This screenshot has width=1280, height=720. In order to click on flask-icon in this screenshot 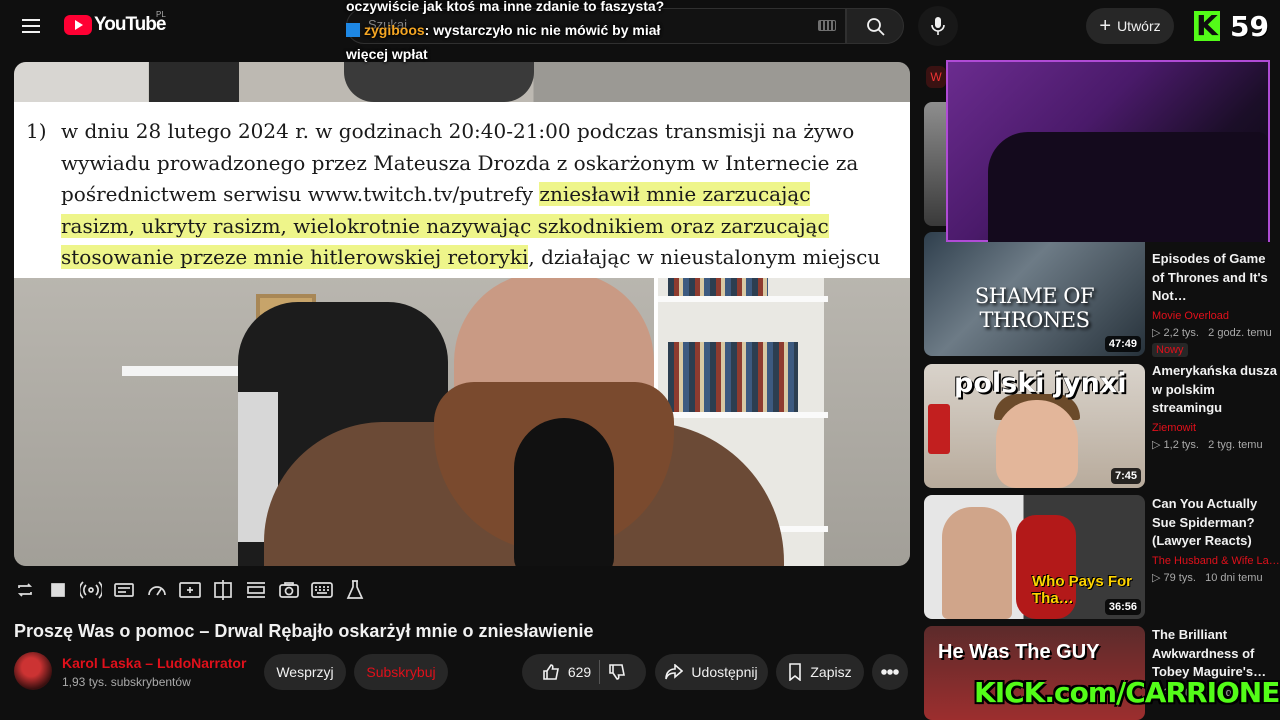, I will do `click(355, 590)`.